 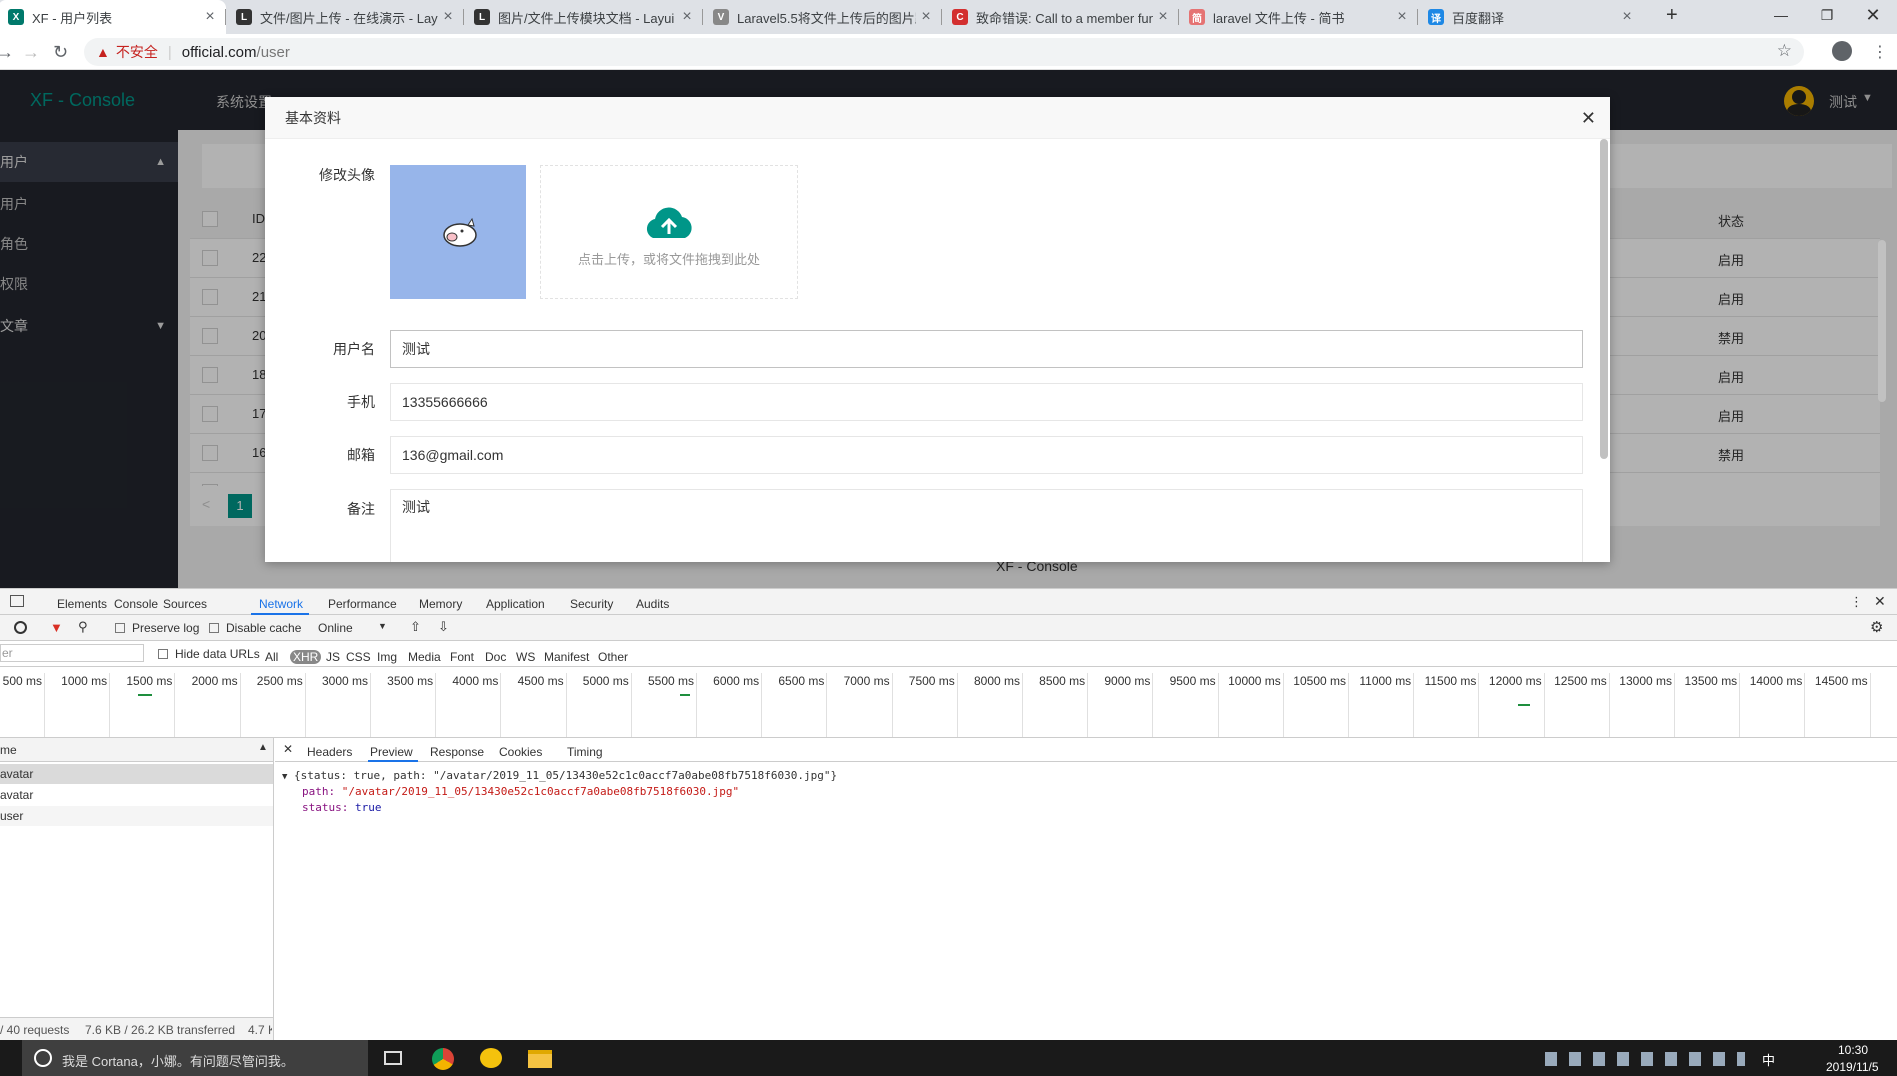 I want to click on task-view-icon, so click(x=393, y=1058).